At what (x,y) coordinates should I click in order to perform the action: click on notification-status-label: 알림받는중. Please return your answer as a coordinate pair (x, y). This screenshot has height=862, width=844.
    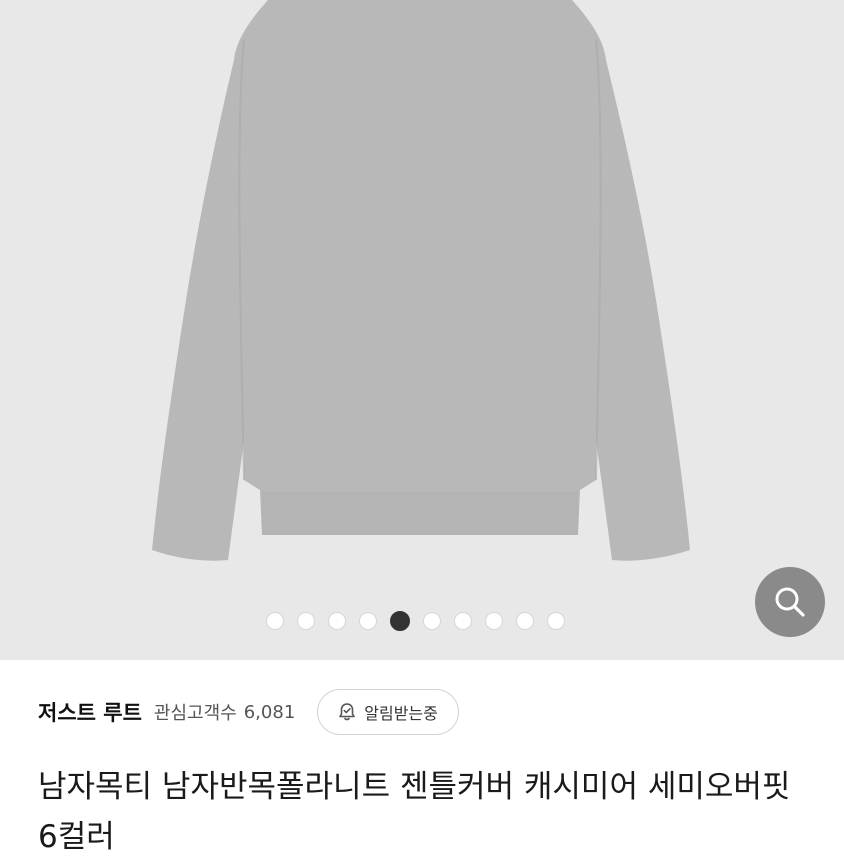
    Looking at the image, I should click on (401, 713).